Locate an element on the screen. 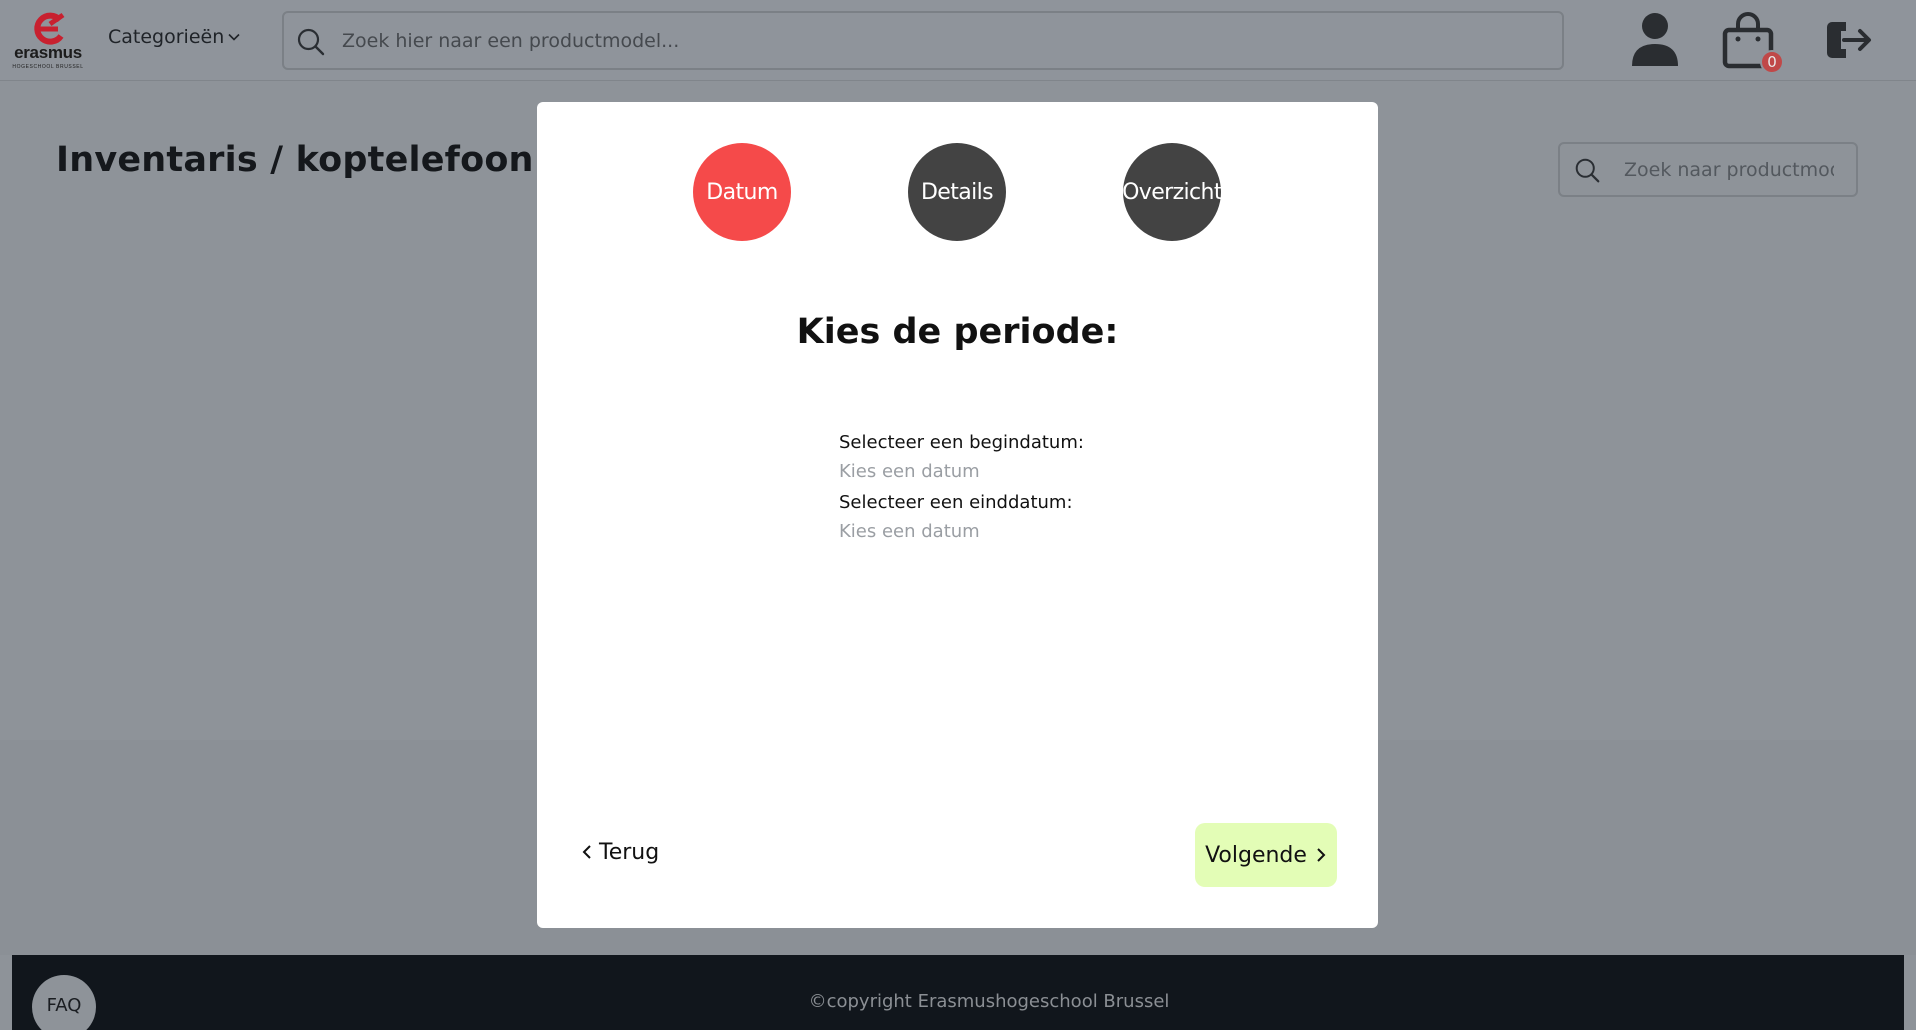 The height and width of the screenshot is (1030, 1916). navbar: erasmus HOGESCHOOL BRUSSEL Categorieën 0 is located at coordinates (958, 40).